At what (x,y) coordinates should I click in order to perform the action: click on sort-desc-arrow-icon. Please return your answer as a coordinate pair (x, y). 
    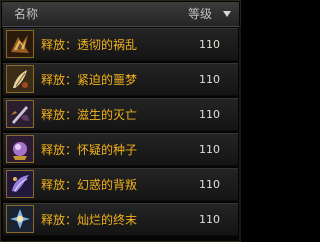
    Looking at the image, I should click on (227, 14).